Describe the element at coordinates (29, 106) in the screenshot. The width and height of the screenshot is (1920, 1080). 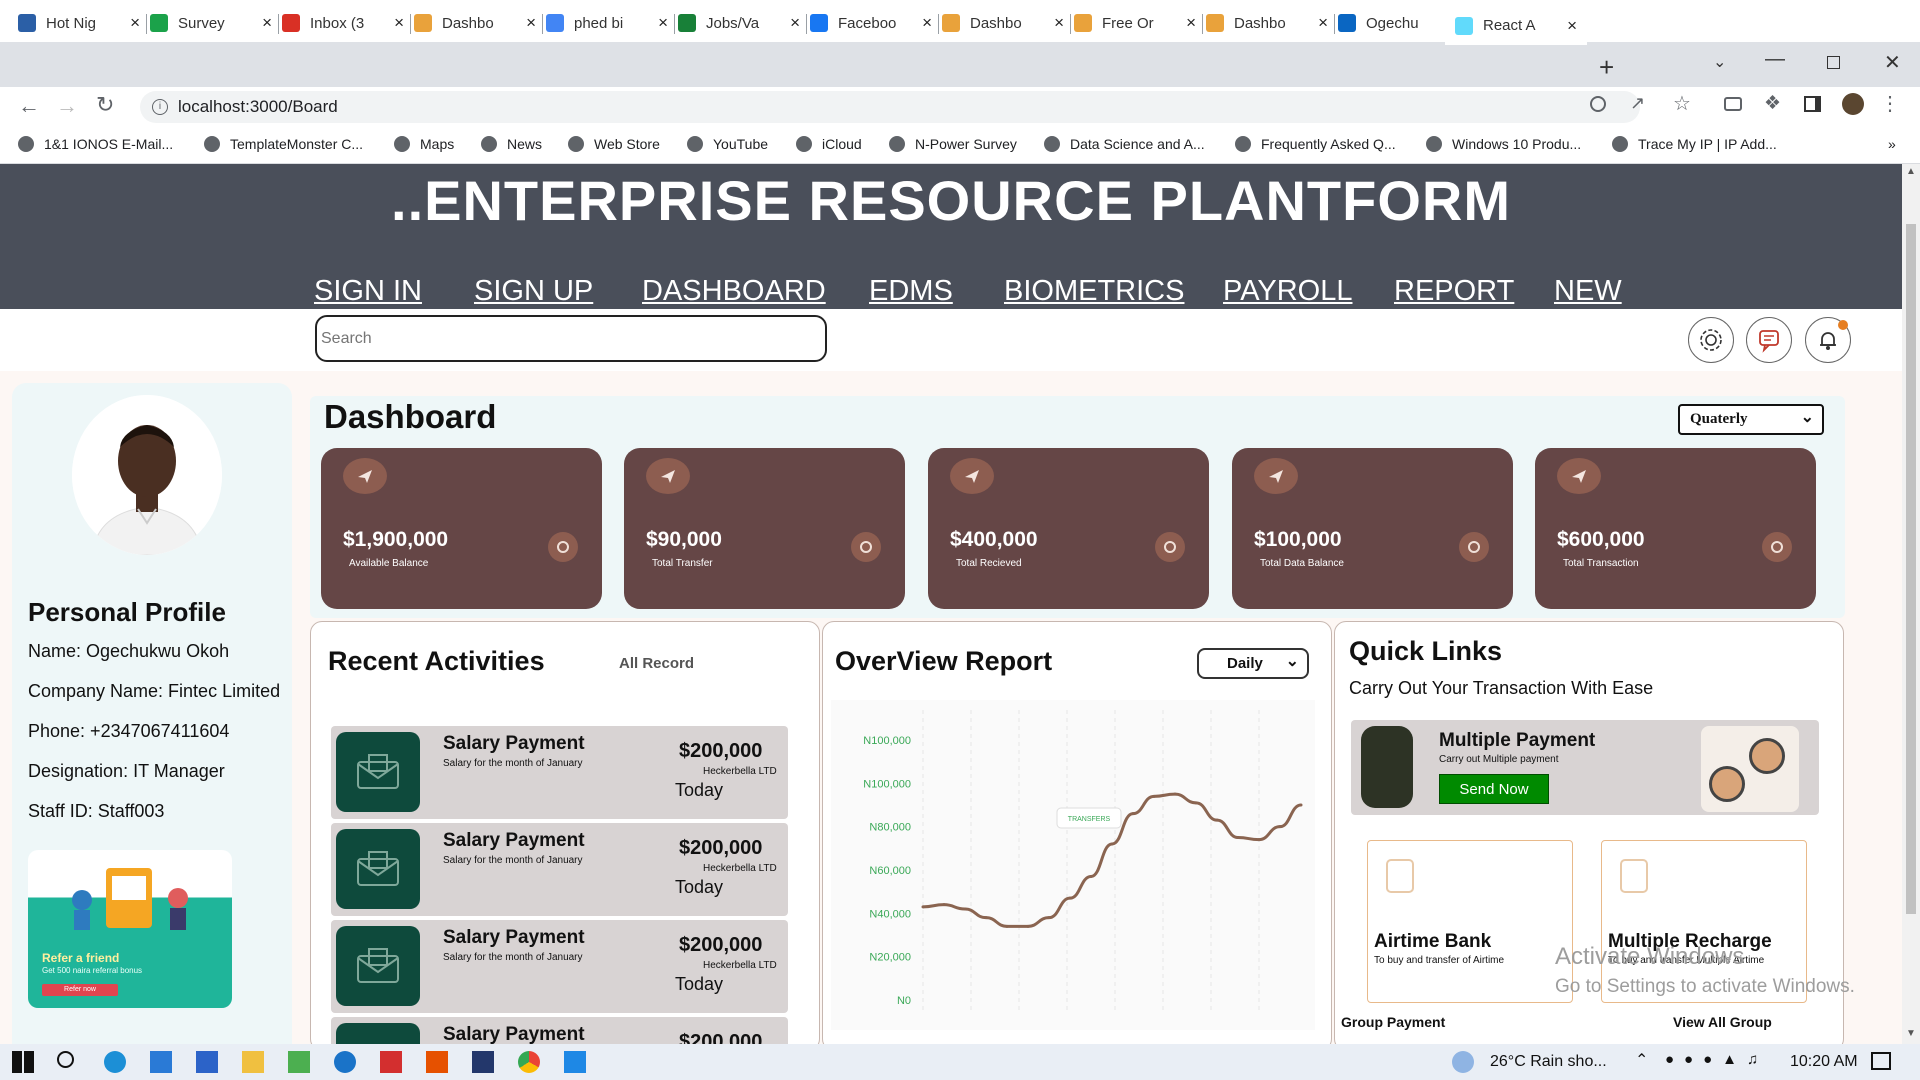
I see `back-icon: ←` at that location.